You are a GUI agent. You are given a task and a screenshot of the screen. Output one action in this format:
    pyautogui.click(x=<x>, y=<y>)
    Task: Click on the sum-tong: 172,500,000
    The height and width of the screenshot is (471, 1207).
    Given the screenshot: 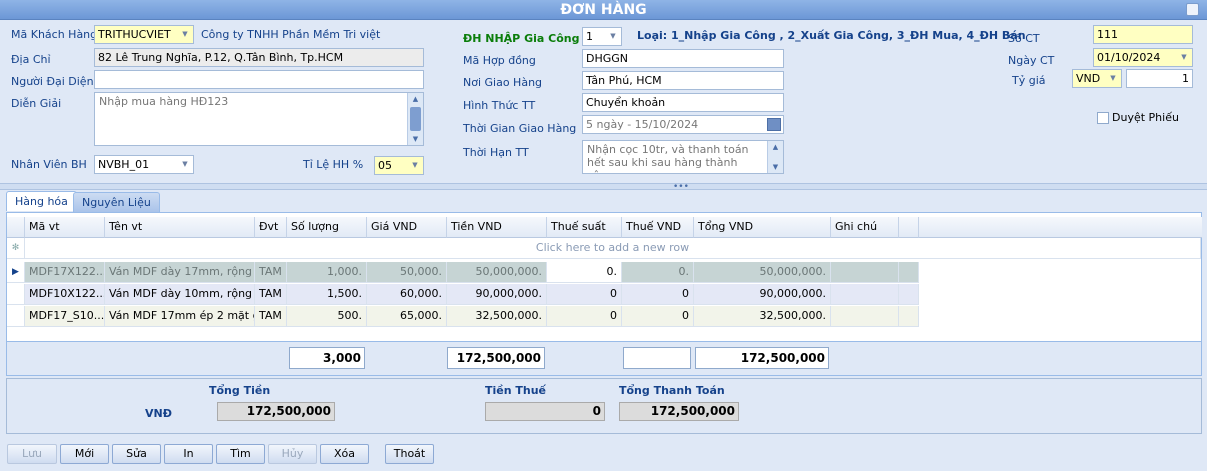 What is the action you would take?
    pyautogui.click(x=762, y=358)
    